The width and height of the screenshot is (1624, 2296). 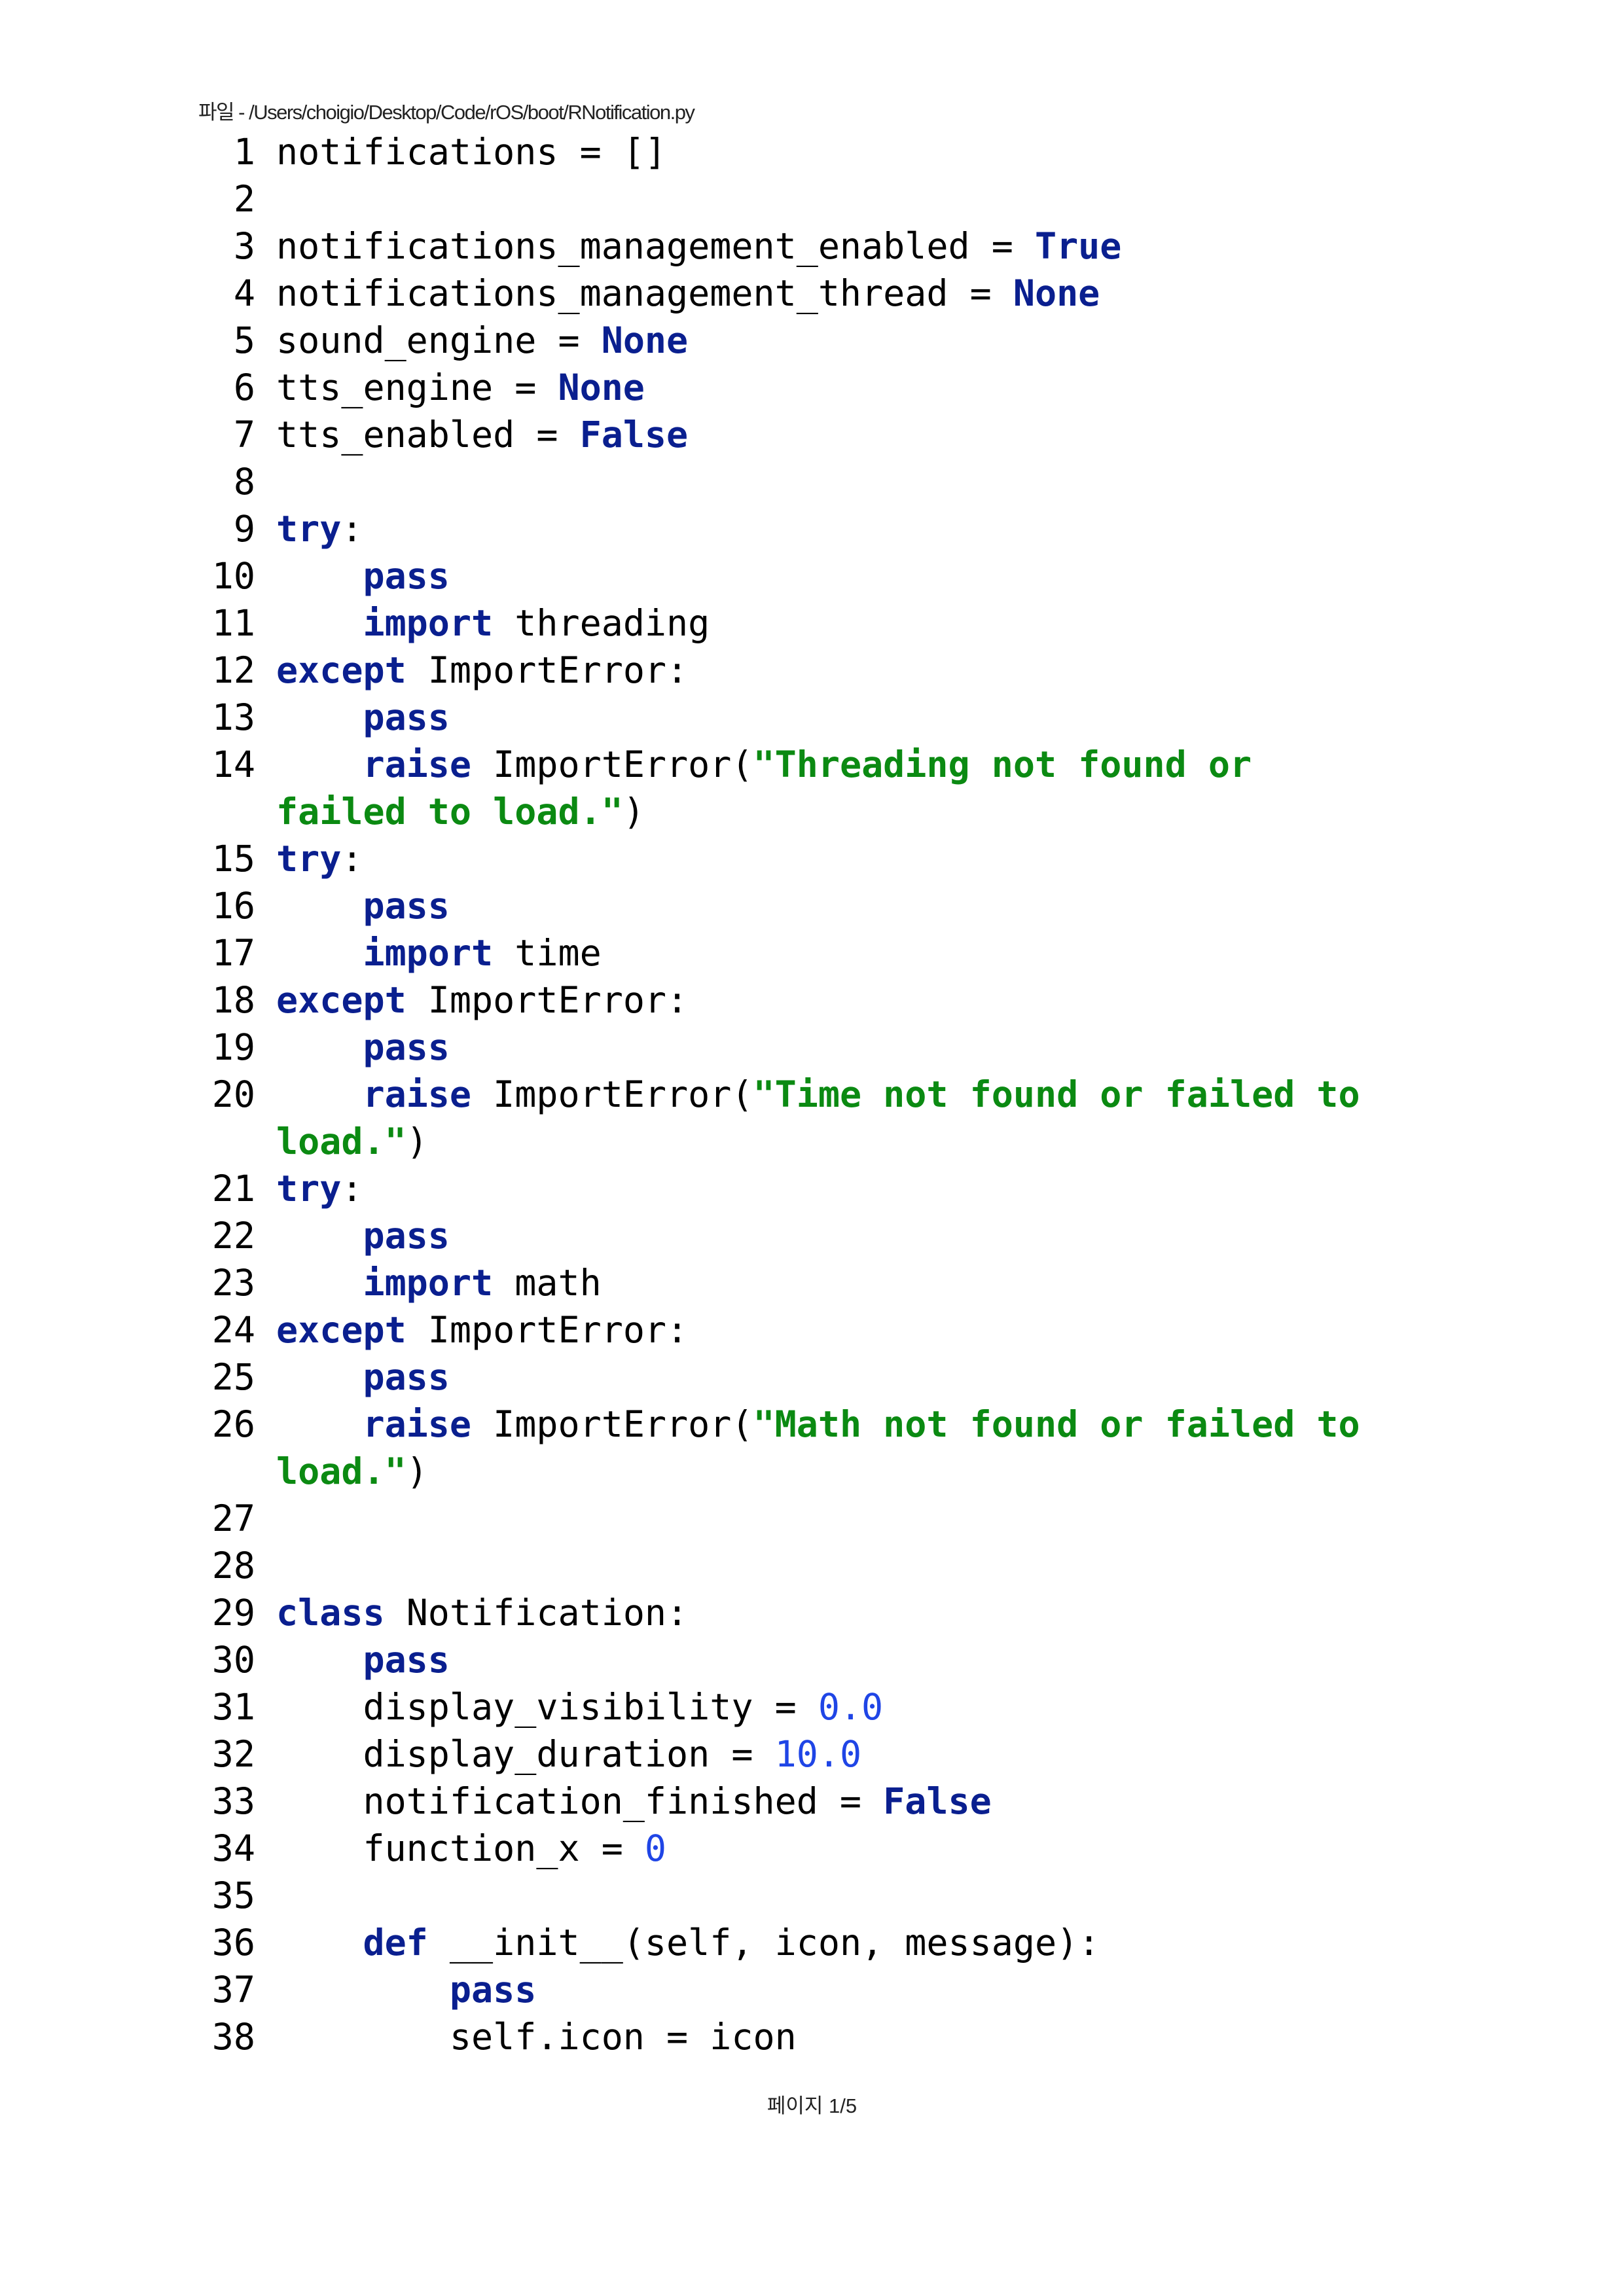 What do you see at coordinates (812, 2105) in the screenshot?
I see `page-number: 페이지 1/5` at bounding box center [812, 2105].